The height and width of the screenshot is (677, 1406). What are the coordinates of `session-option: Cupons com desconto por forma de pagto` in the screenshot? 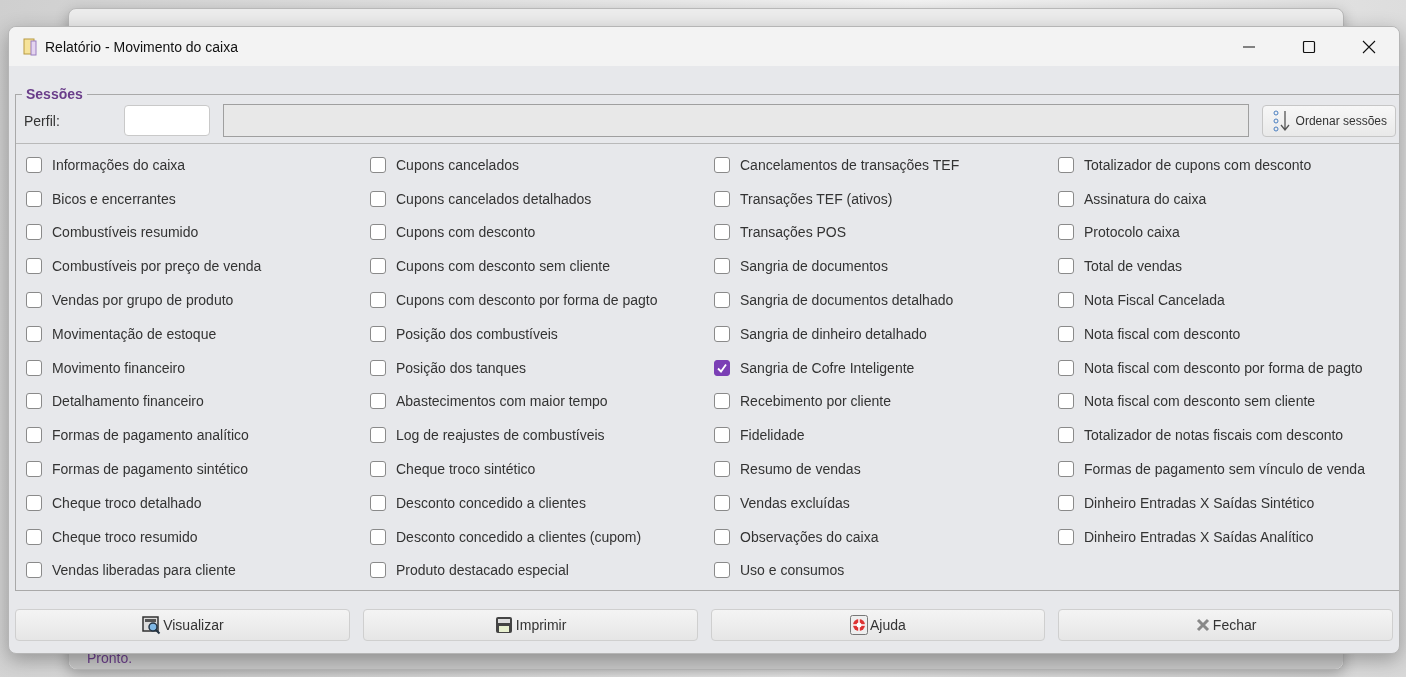 It's located at (542, 300).